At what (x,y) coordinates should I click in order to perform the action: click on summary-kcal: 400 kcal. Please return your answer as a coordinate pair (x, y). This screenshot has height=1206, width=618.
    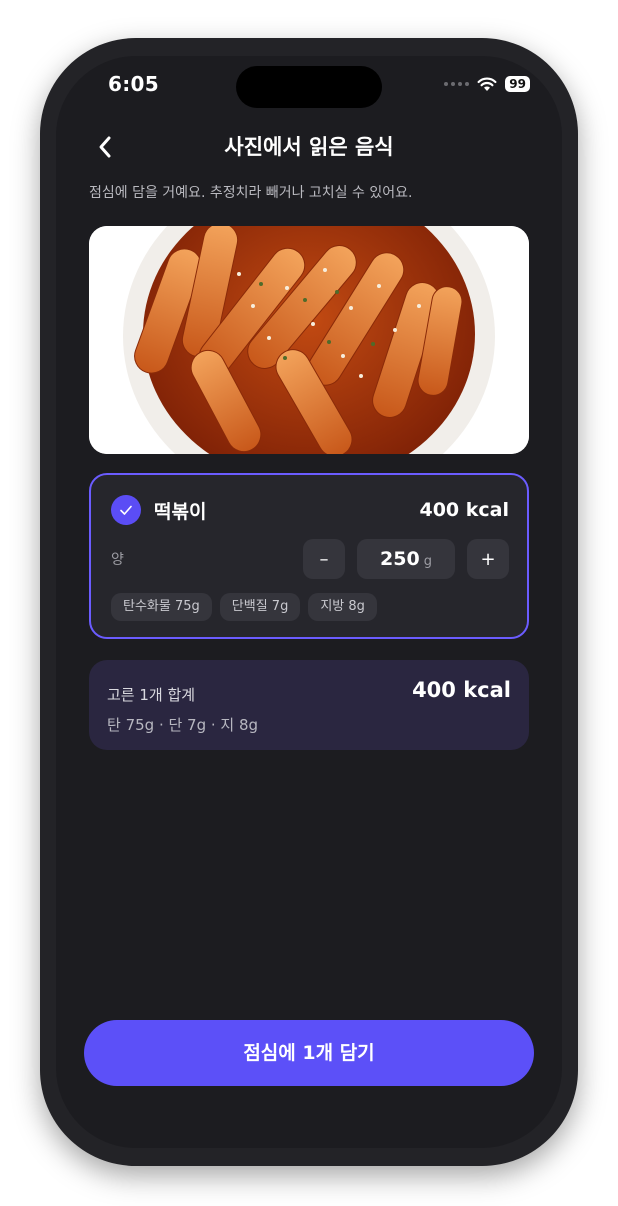
    Looking at the image, I should click on (461, 690).